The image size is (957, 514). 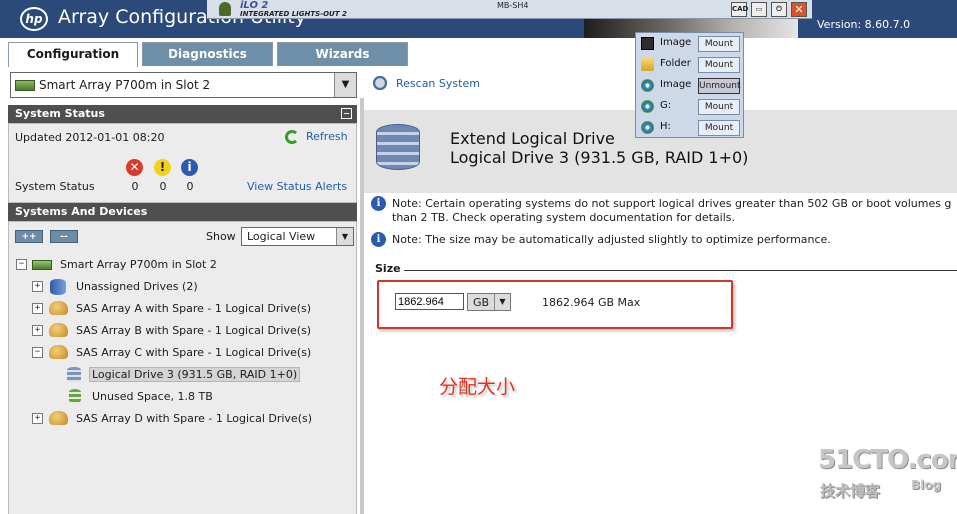 What do you see at coordinates (55, 186) in the screenshot?
I see `system-status-label: System Status` at bounding box center [55, 186].